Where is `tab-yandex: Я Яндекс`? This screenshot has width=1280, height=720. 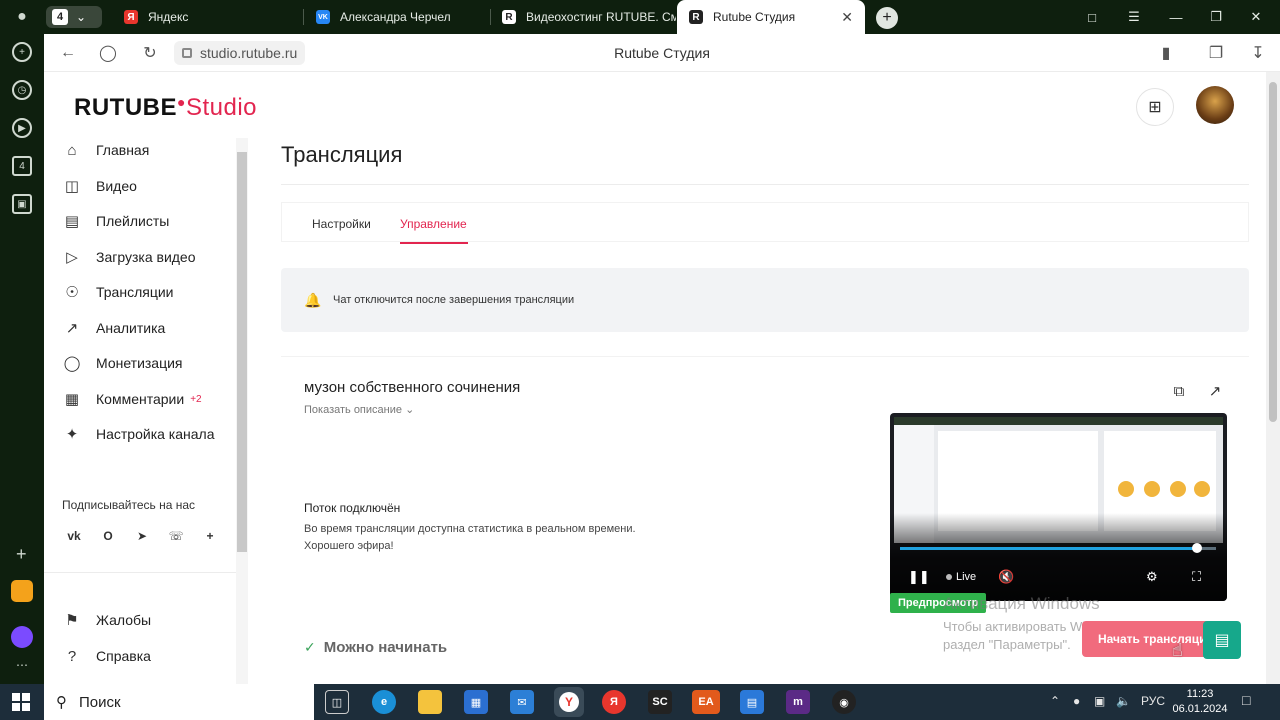
tab-yandex: Я Яндекс is located at coordinates (207, 17).